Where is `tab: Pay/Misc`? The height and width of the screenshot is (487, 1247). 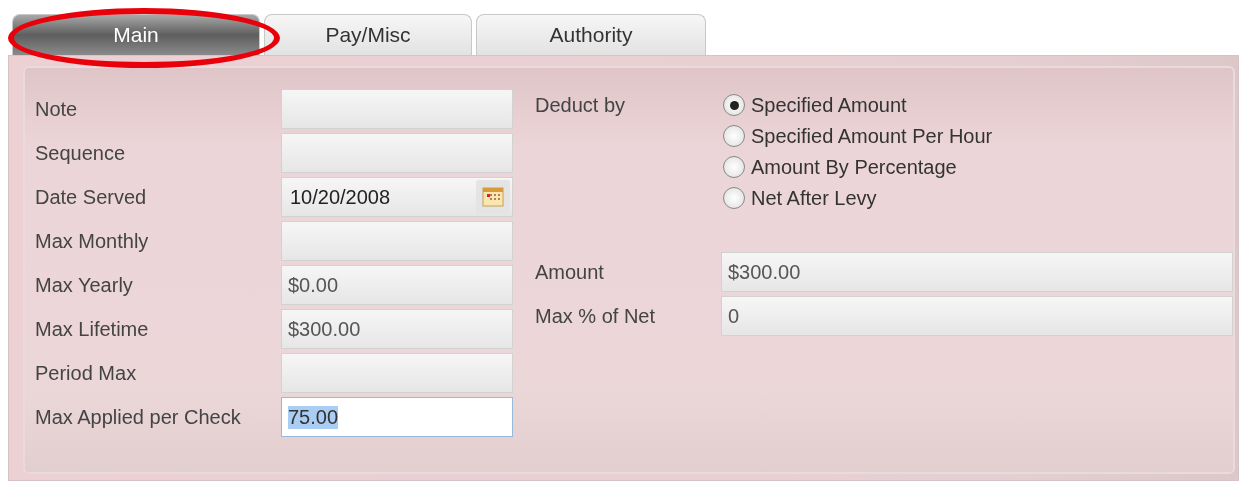
tab: Pay/Misc is located at coordinates (368, 34).